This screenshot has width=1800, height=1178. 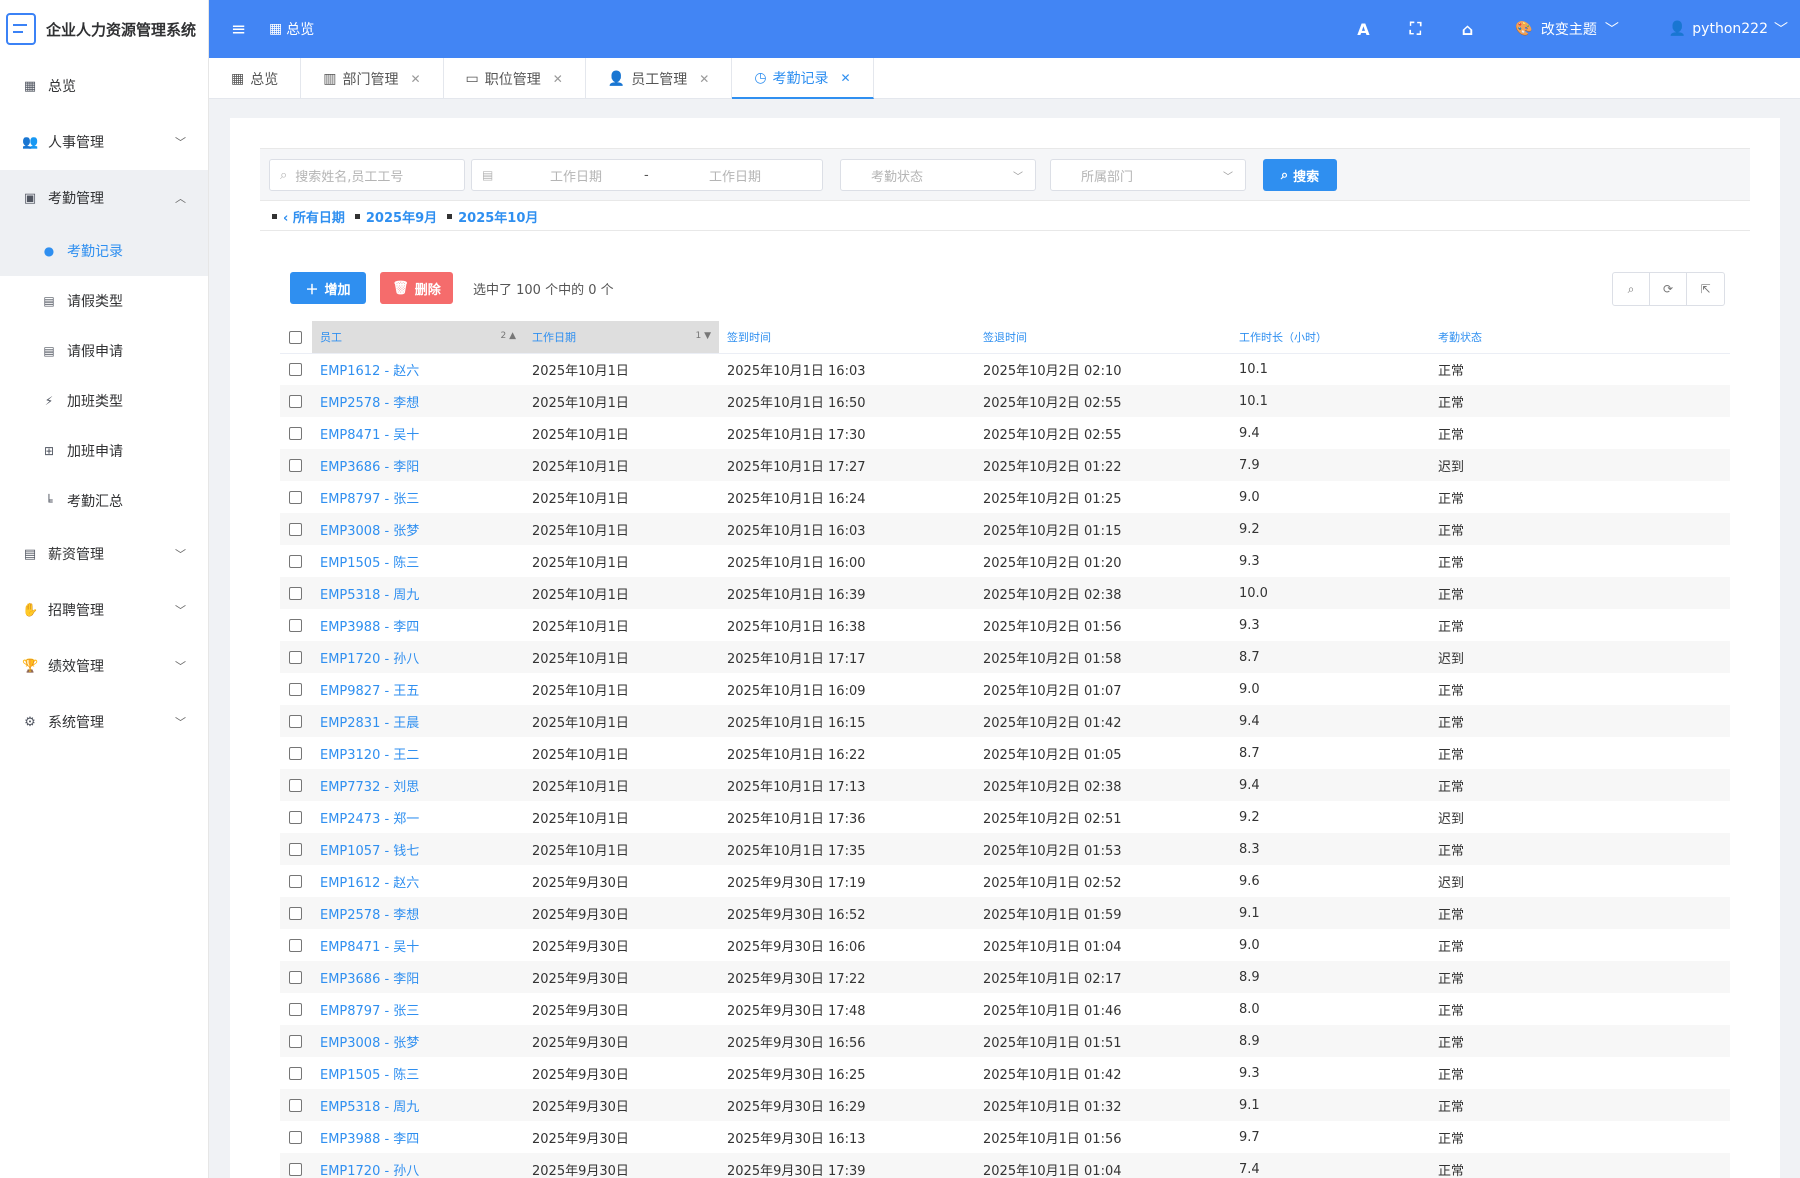 What do you see at coordinates (418, 785) in the screenshot?
I see `cell-employee: EMP7732 - 刘思` at bounding box center [418, 785].